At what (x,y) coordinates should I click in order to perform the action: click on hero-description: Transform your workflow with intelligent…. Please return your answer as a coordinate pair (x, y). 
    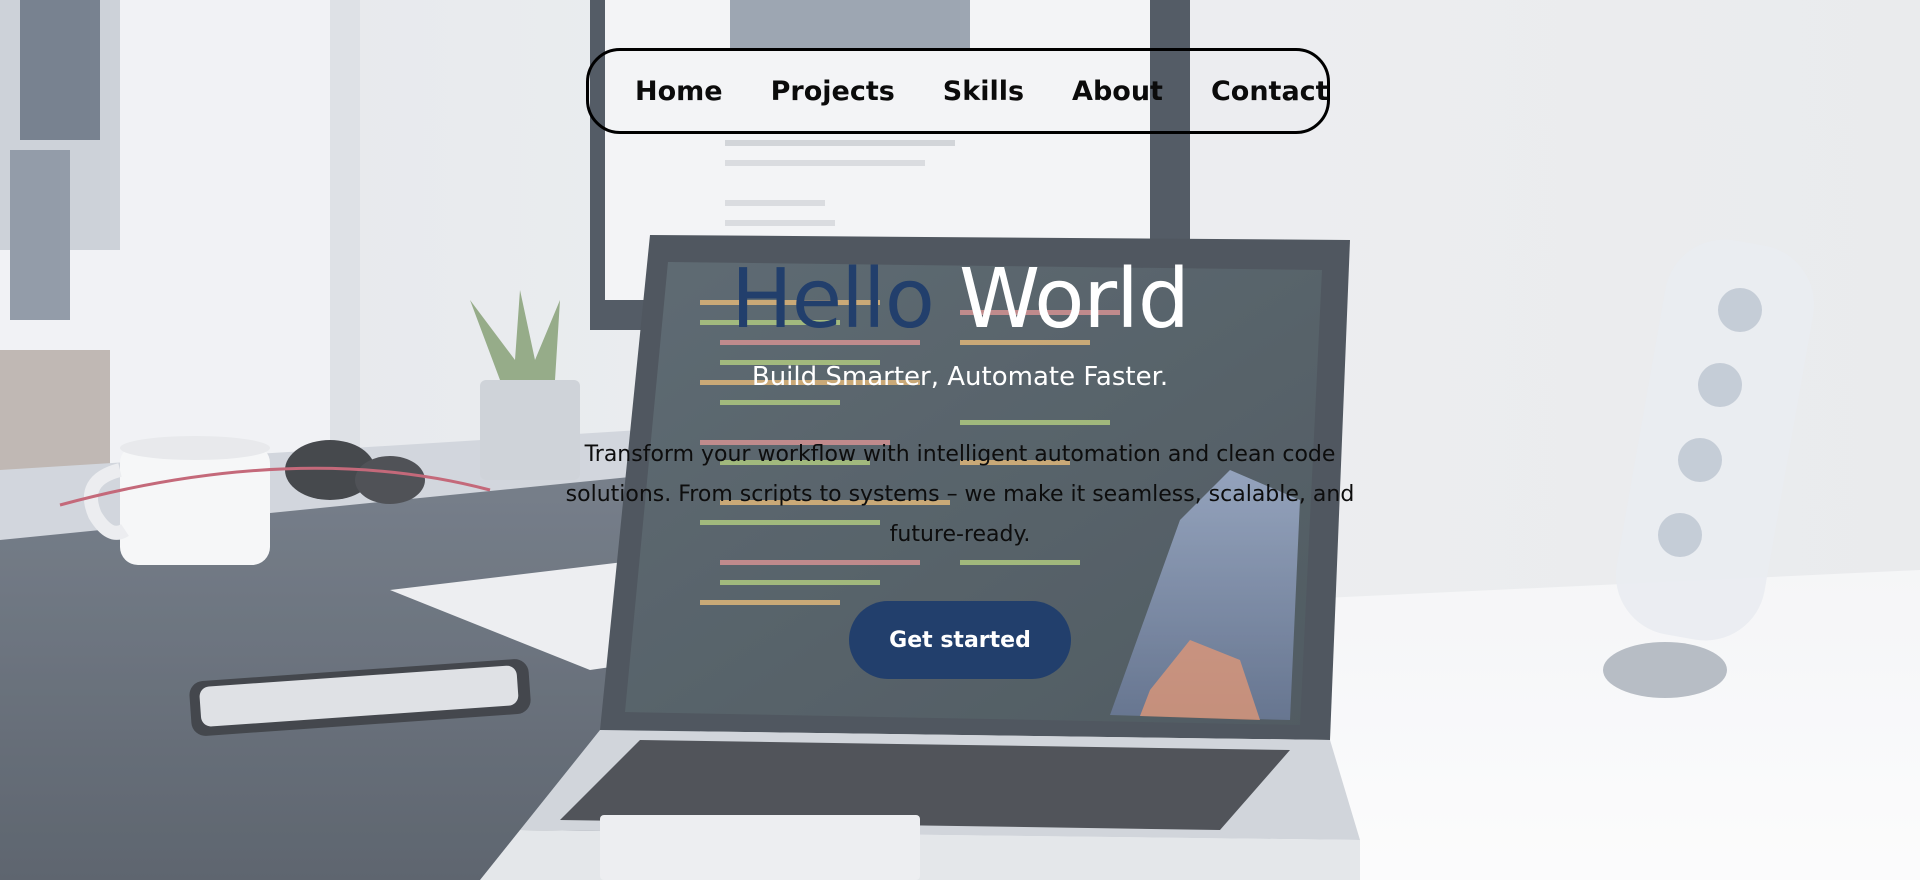
    Looking at the image, I should click on (960, 494).